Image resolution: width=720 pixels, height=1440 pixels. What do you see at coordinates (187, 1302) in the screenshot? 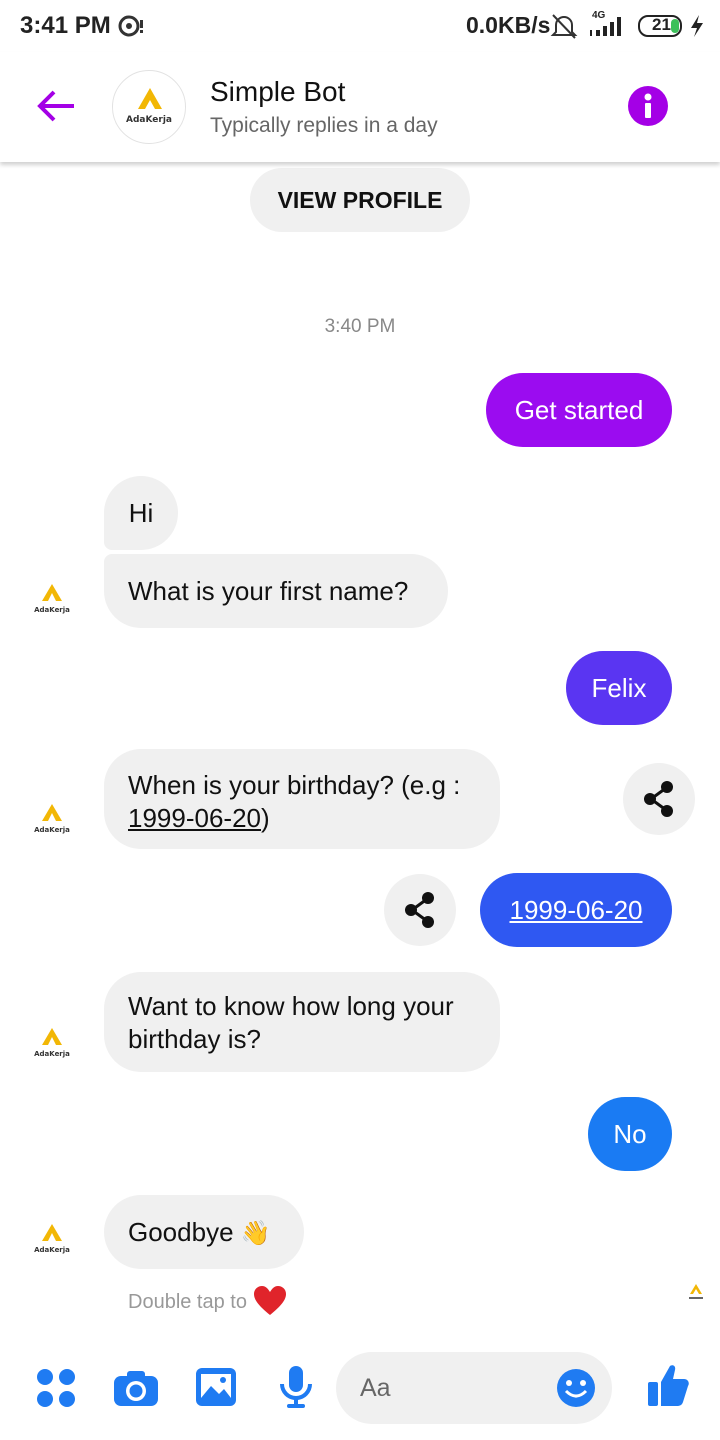
I see `hint-text: Double tap to` at bounding box center [187, 1302].